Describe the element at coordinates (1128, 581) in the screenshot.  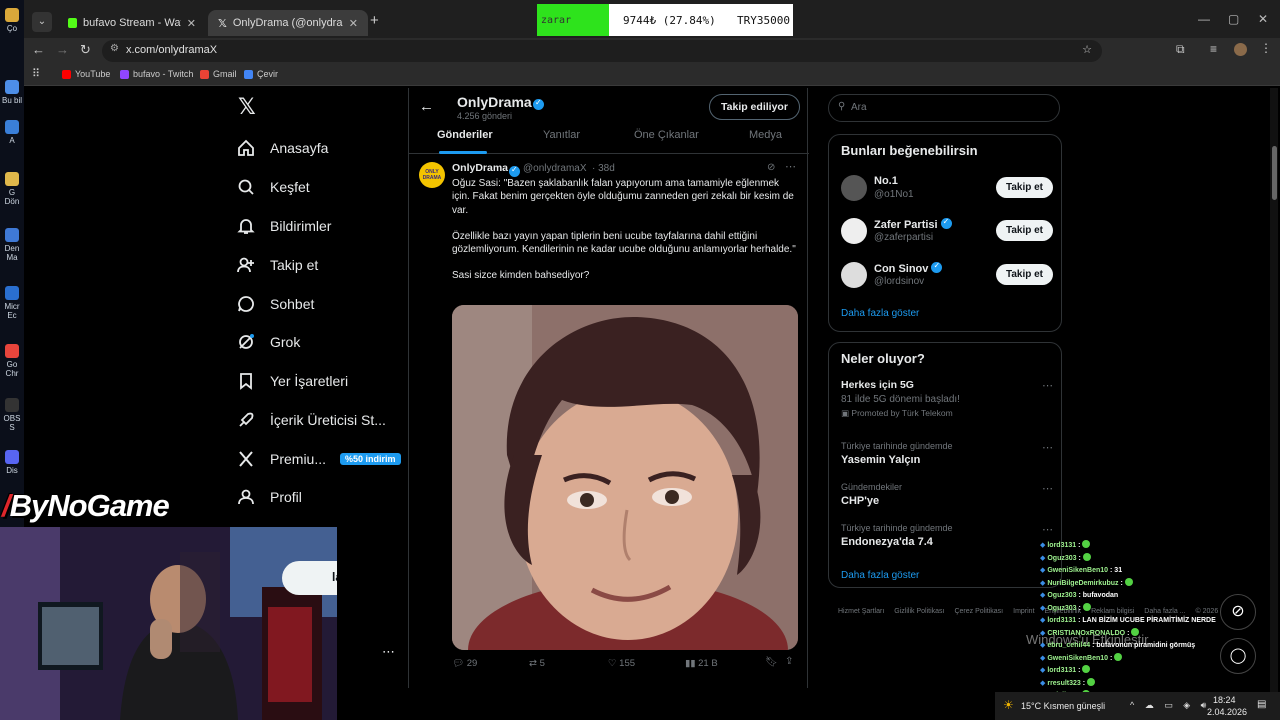
I see `chat-emote-icon` at that location.